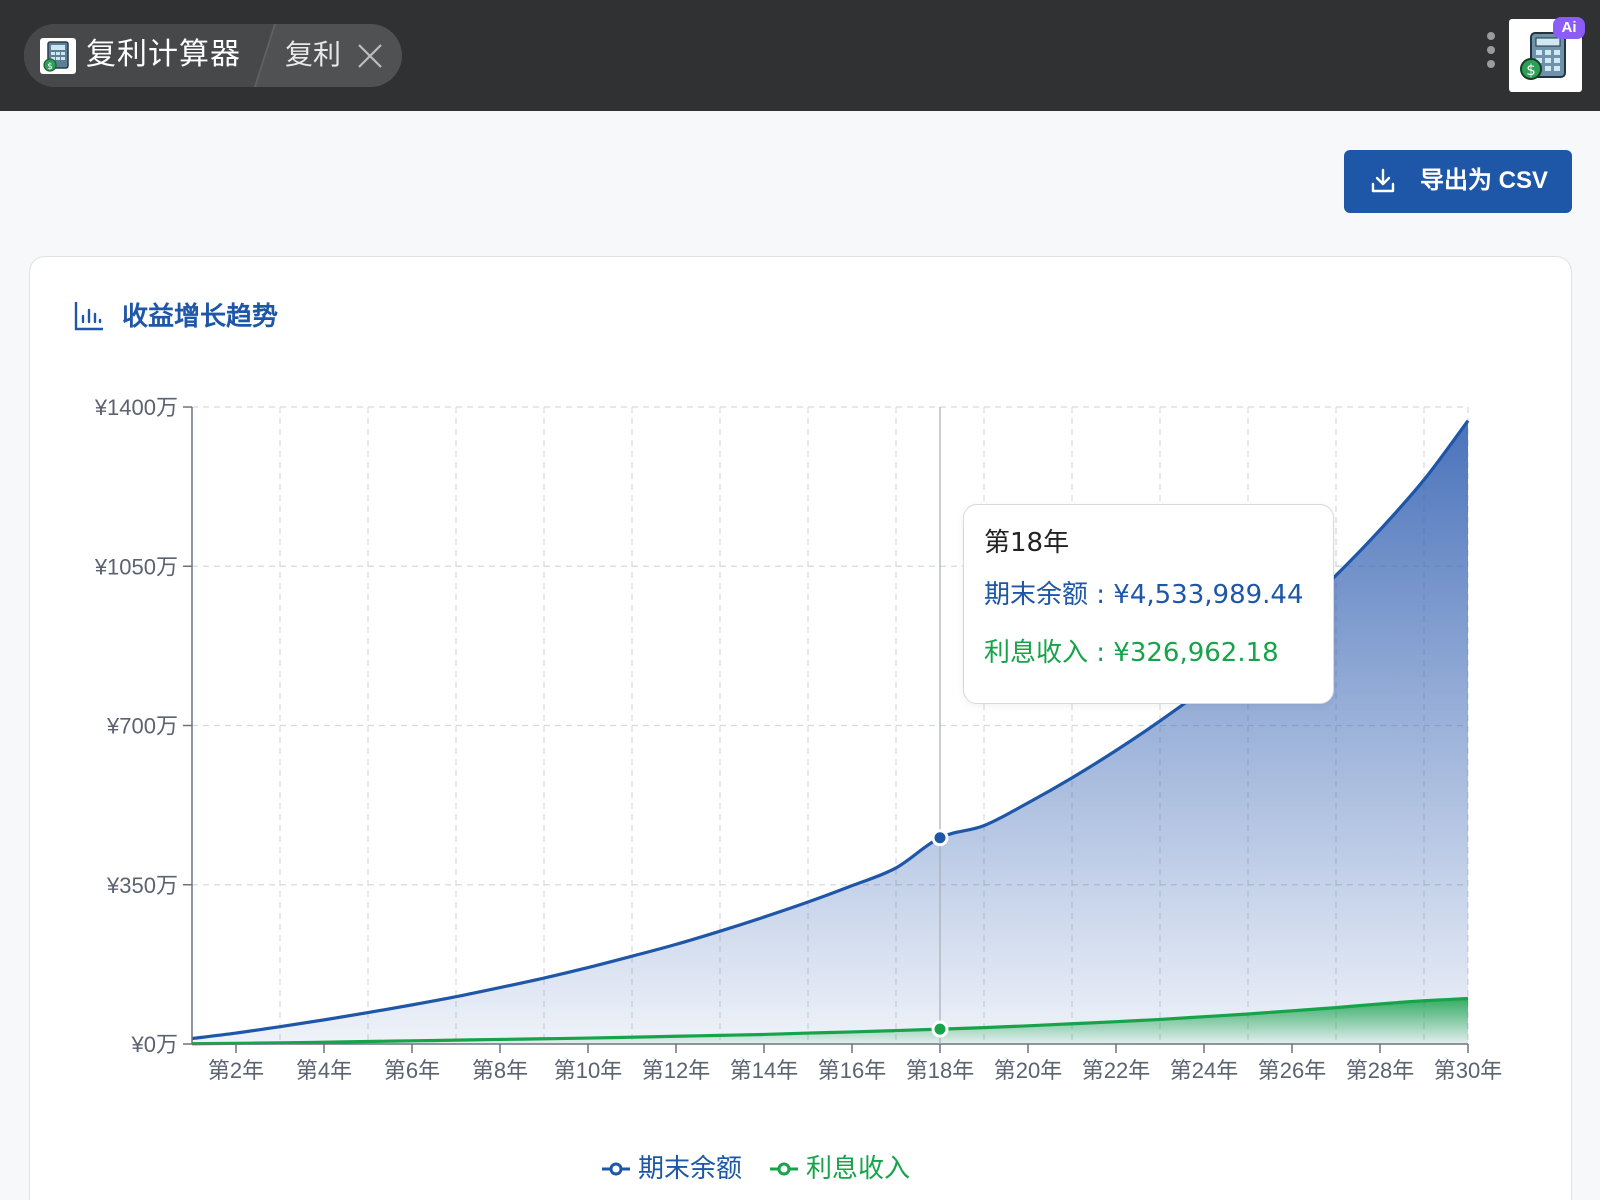  What do you see at coordinates (1131, 653) in the screenshot?
I see `tooltip-interest: 利息收入 : ¥326,962.18` at bounding box center [1131, 653].